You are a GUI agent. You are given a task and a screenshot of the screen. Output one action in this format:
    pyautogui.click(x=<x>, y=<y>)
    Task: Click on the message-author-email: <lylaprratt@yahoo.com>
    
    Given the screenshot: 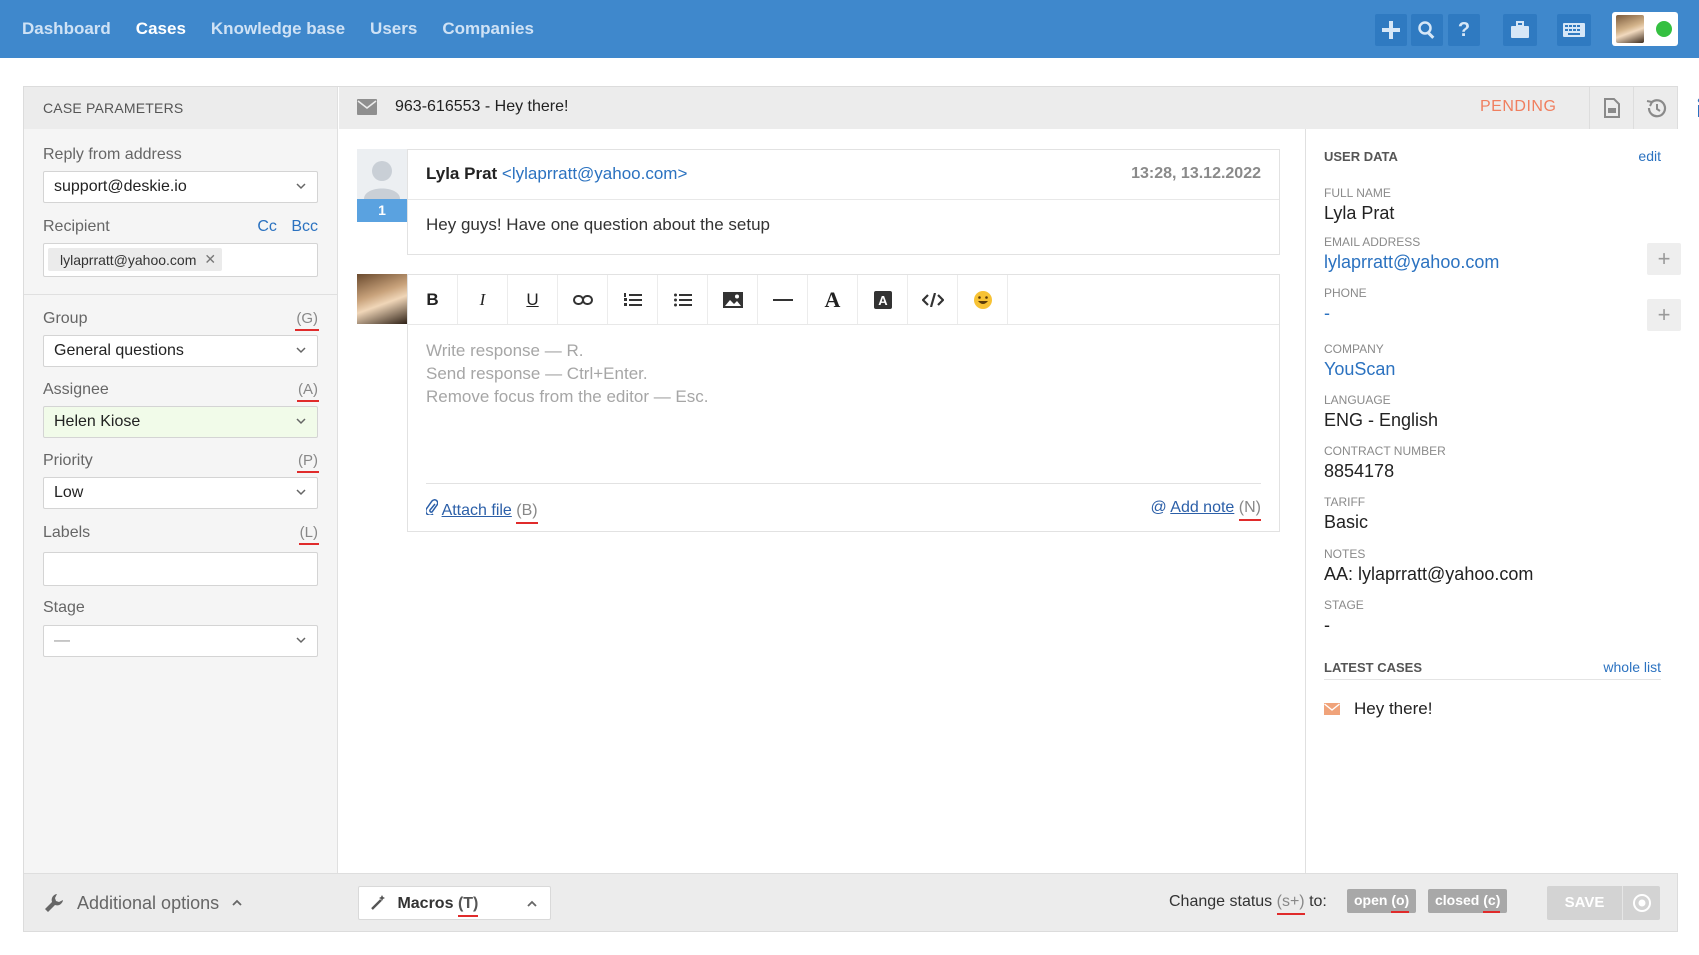 What is the action you would take?
    pyautogui.click(x=594, y=173)
    